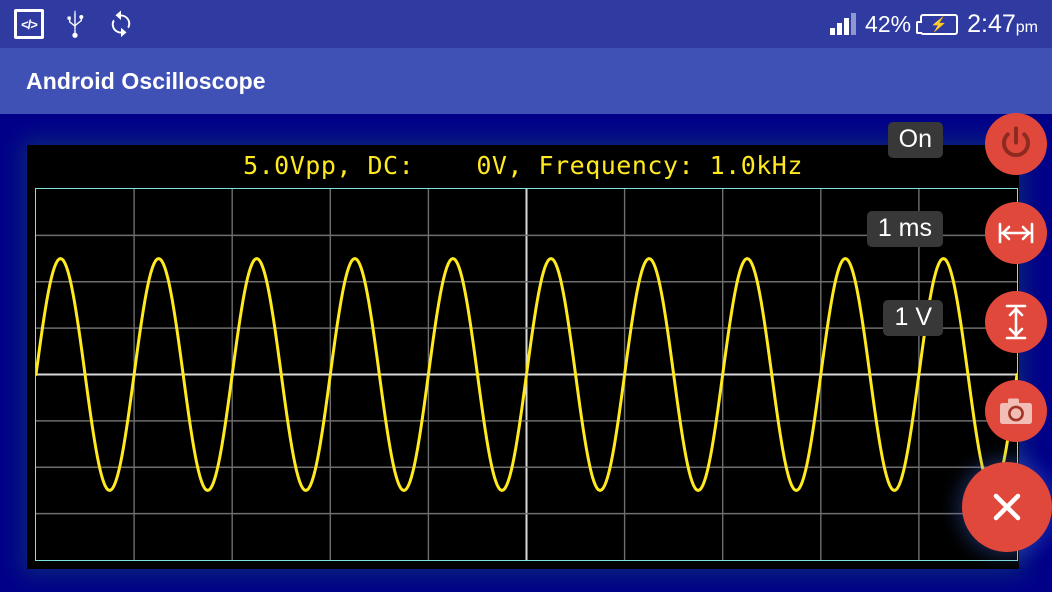 The width and height of the screenshot is (1052, 592). I want to click on close-button, so click(1007, 507).